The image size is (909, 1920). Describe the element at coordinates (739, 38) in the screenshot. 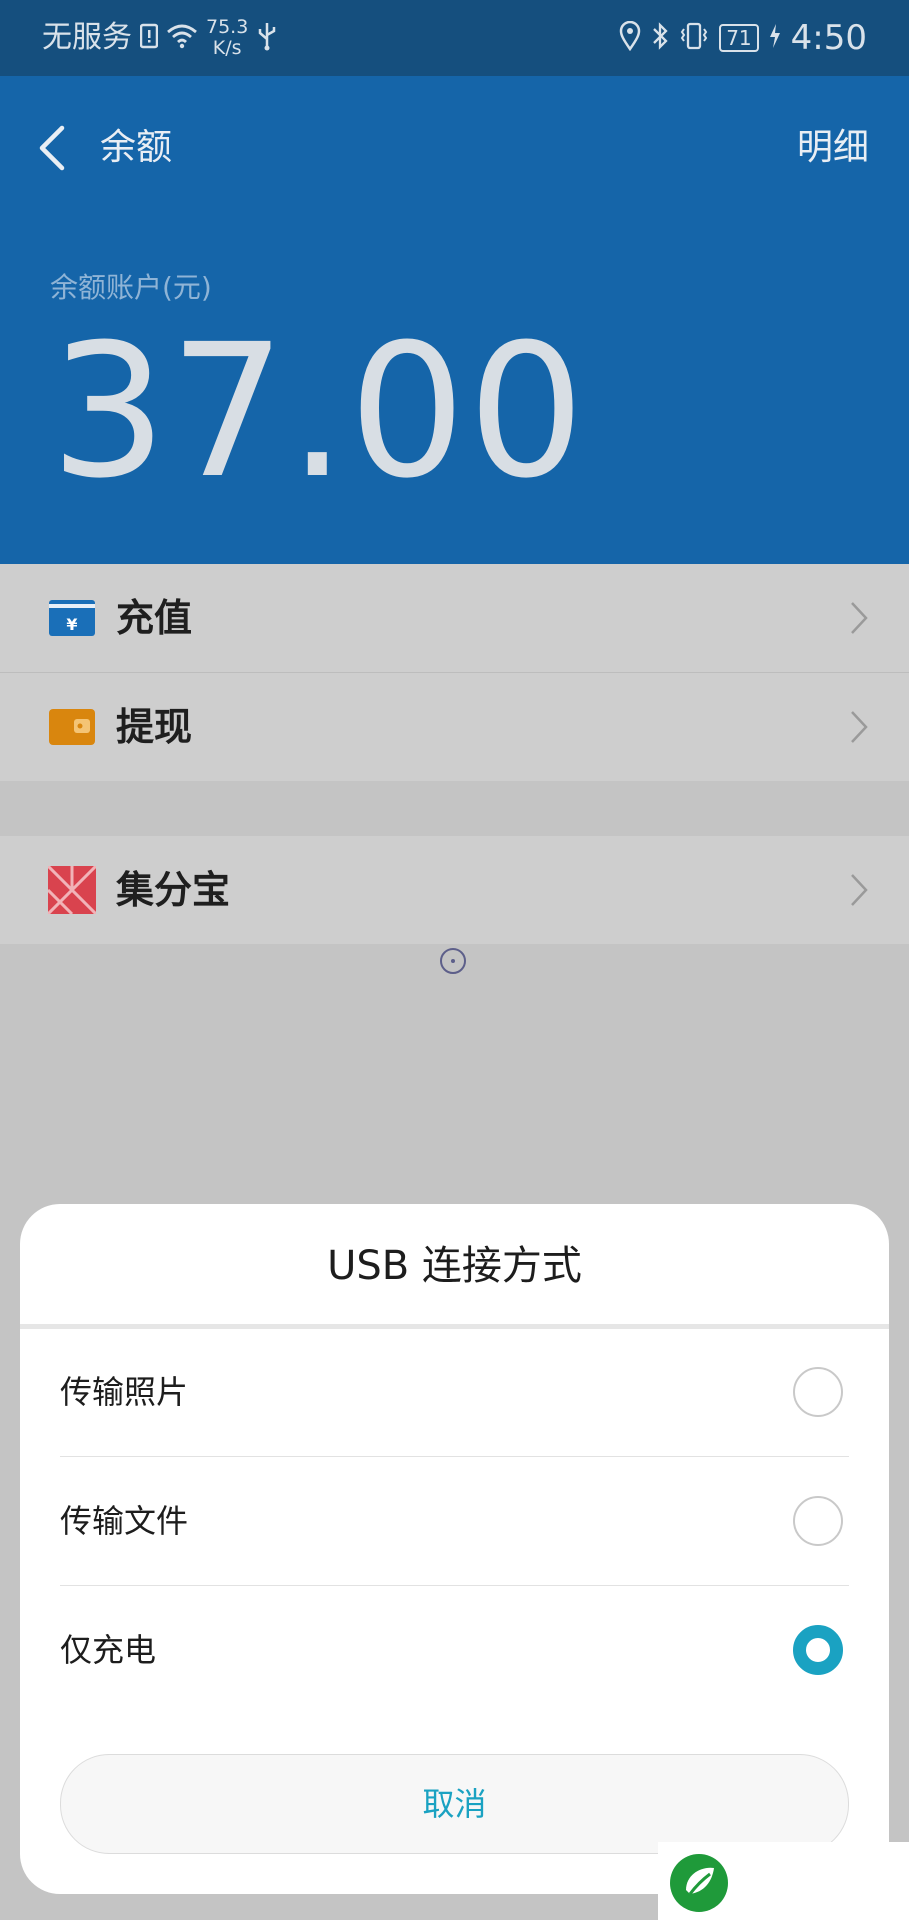

I see `battery-level: 71` at that location.